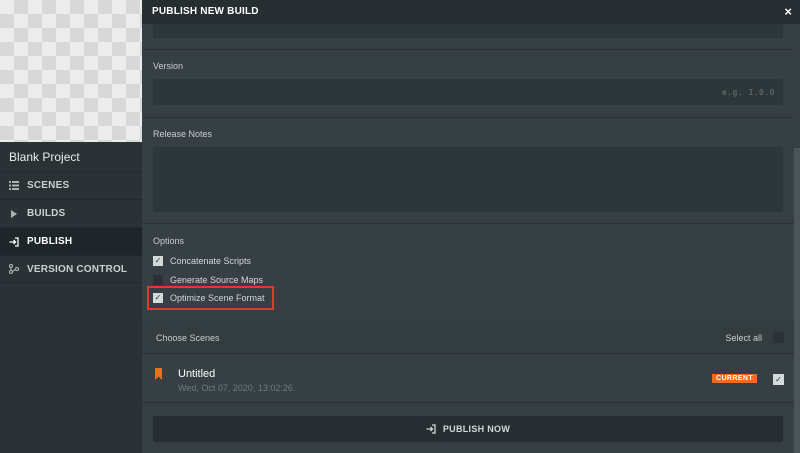 The image size is (800, 453). I want to click on sidebar-item-scenes: SCENES, so click(71, 185).